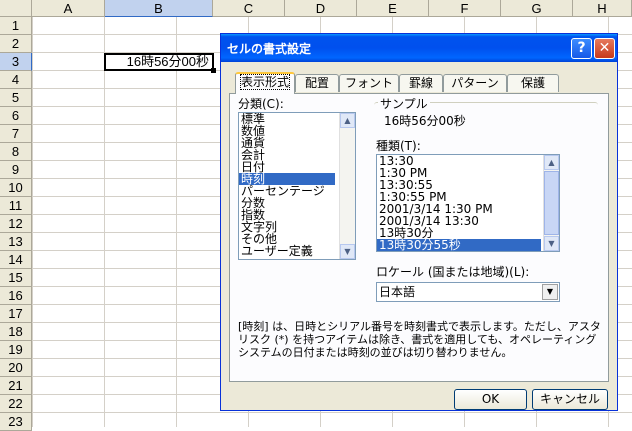  Describe the element at coordinates (16, 80) in the screenshot. I see `row-header: 4` at that location.